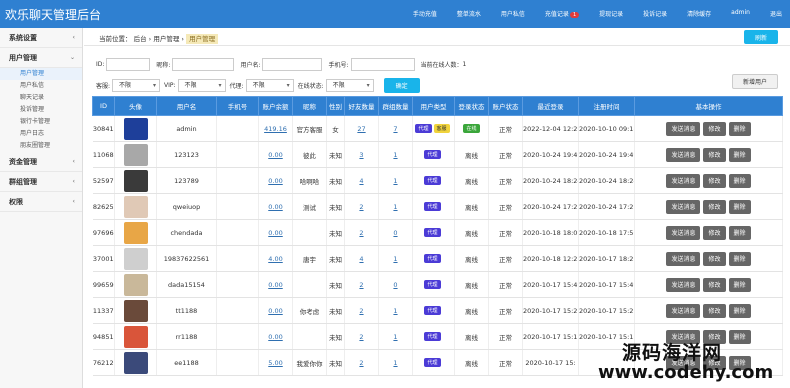 The height and width of the screenshot is (388, 790). I want to click on topnav-item: 清除缓存, so click(694, 13).